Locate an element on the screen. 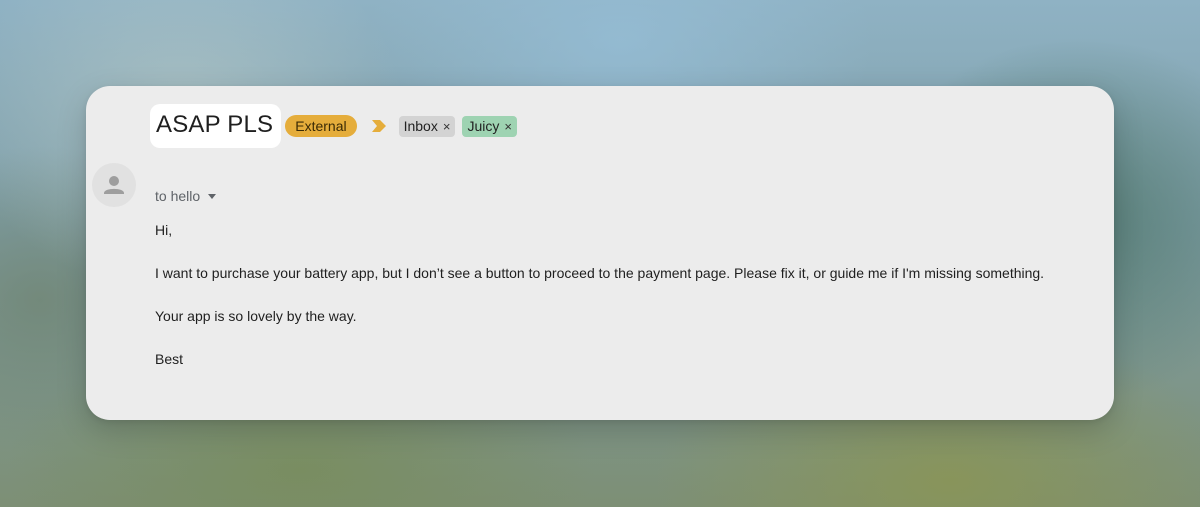 The height and width of the screenshot is (507, 1200). recipient-text: to hello is located at coordinates (178, 196).